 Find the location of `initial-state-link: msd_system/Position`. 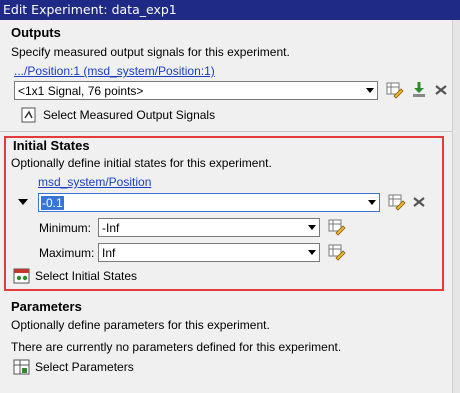

initial-state-link: msd_system/Position is located at coordinates (94, 182).